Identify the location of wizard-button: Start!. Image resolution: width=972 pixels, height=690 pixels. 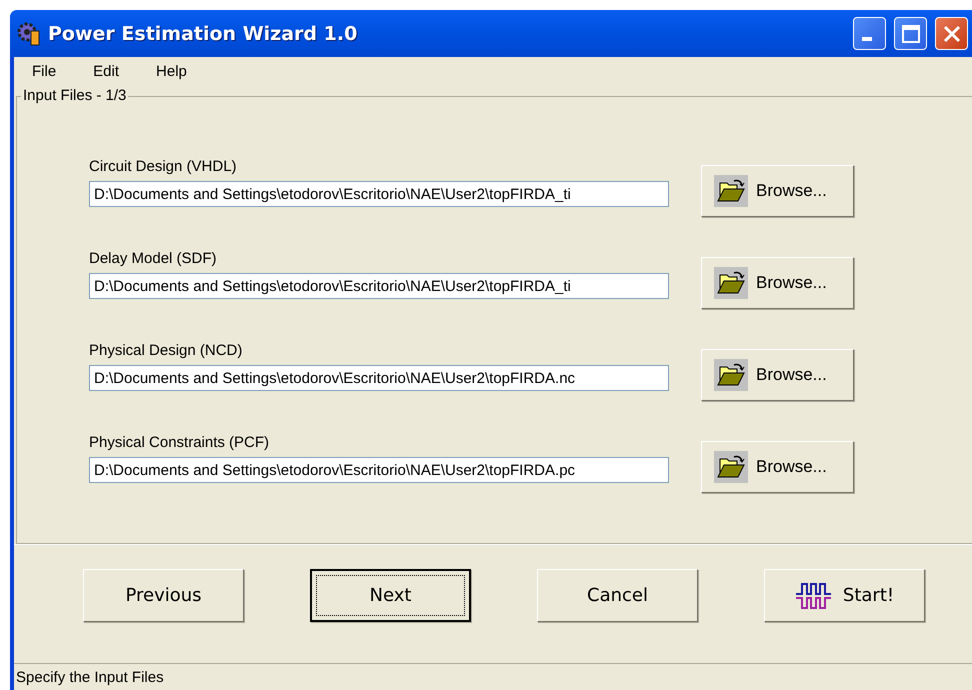
(844, 595).